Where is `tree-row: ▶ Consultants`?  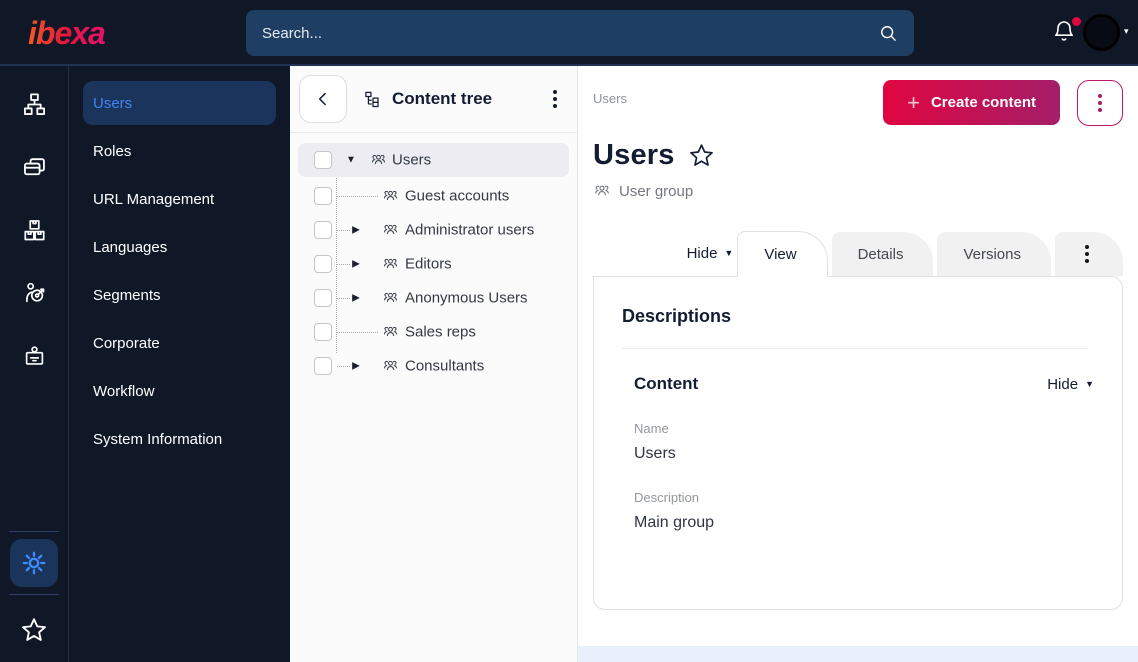
tree-row: ▶ Consultants is located at coordinates (433, 366).